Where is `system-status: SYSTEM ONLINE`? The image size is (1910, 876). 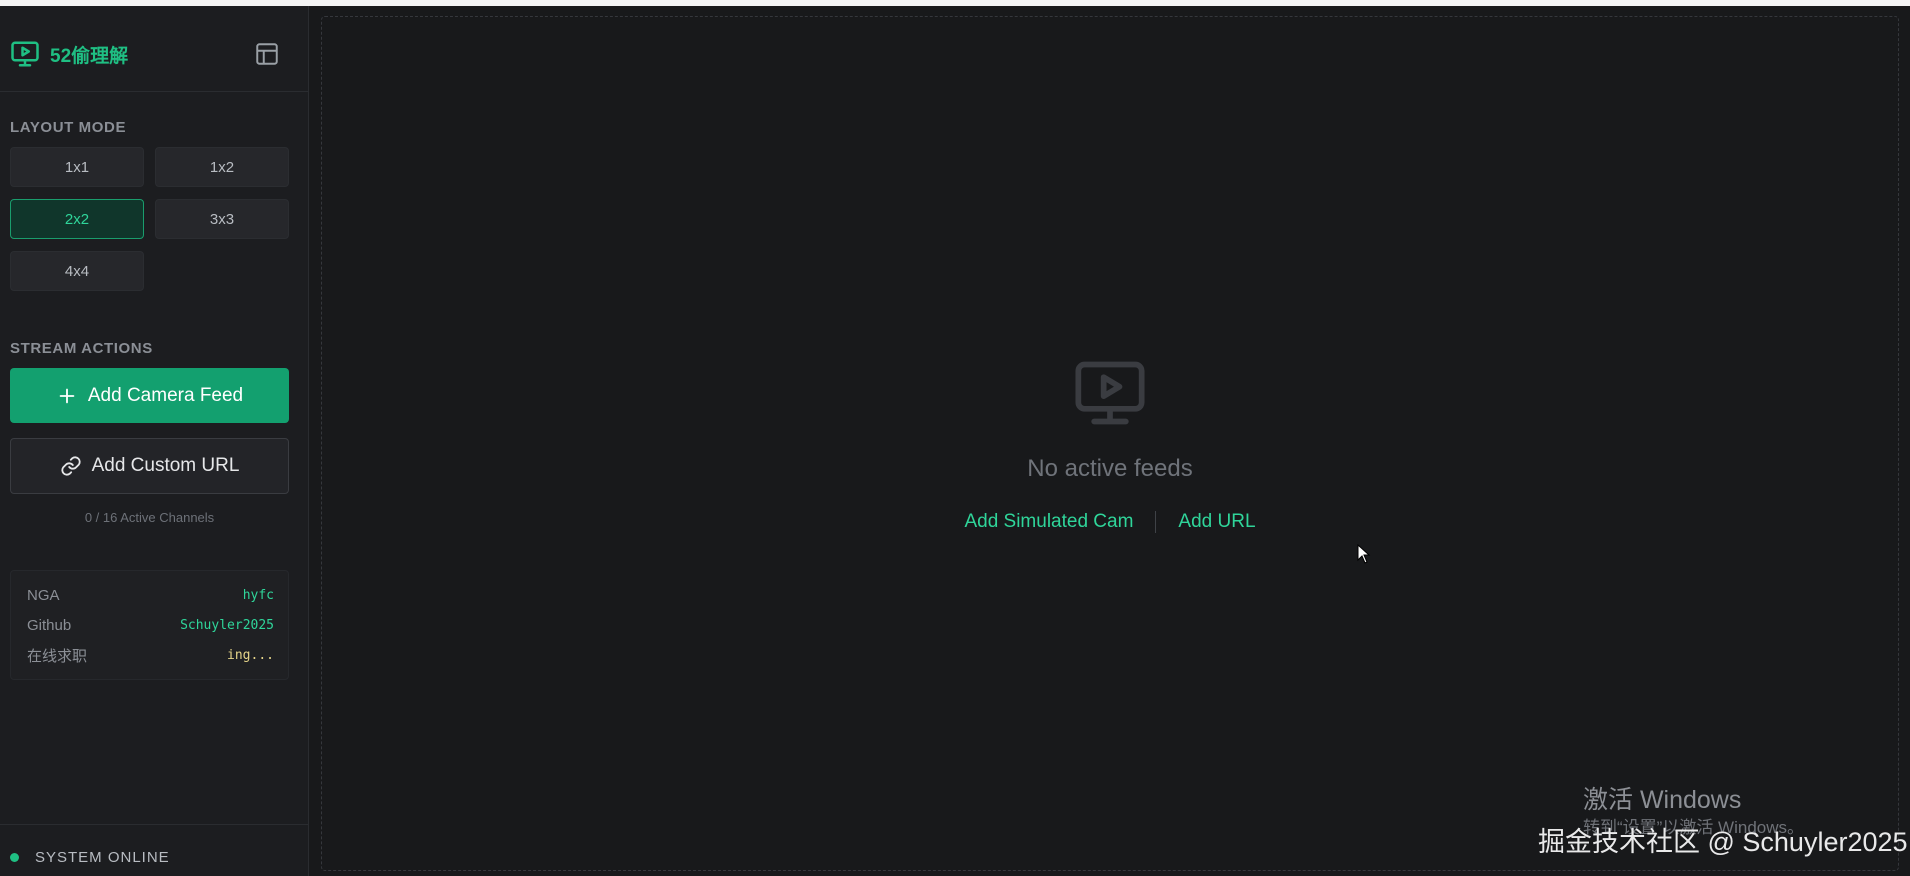
system-status: SYSTEM ONLINE is located at coordinates (90, 857).